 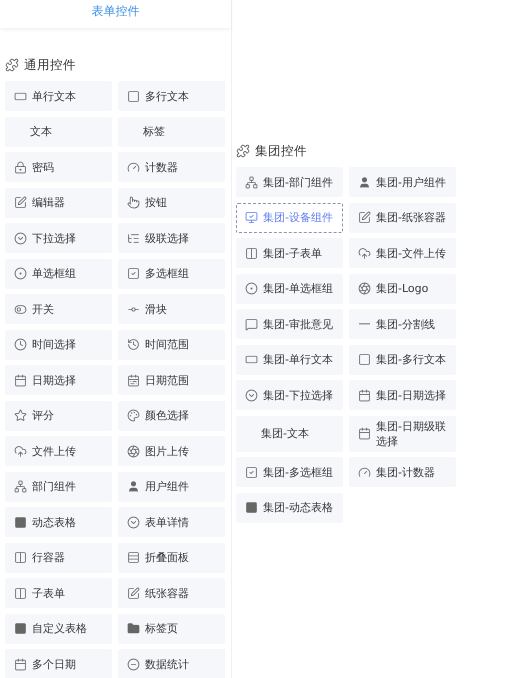 What do you see at coordinates (58, 203) in the screenshot?
I see `widget-item: 编辑器` at bounding box center [58, 203].